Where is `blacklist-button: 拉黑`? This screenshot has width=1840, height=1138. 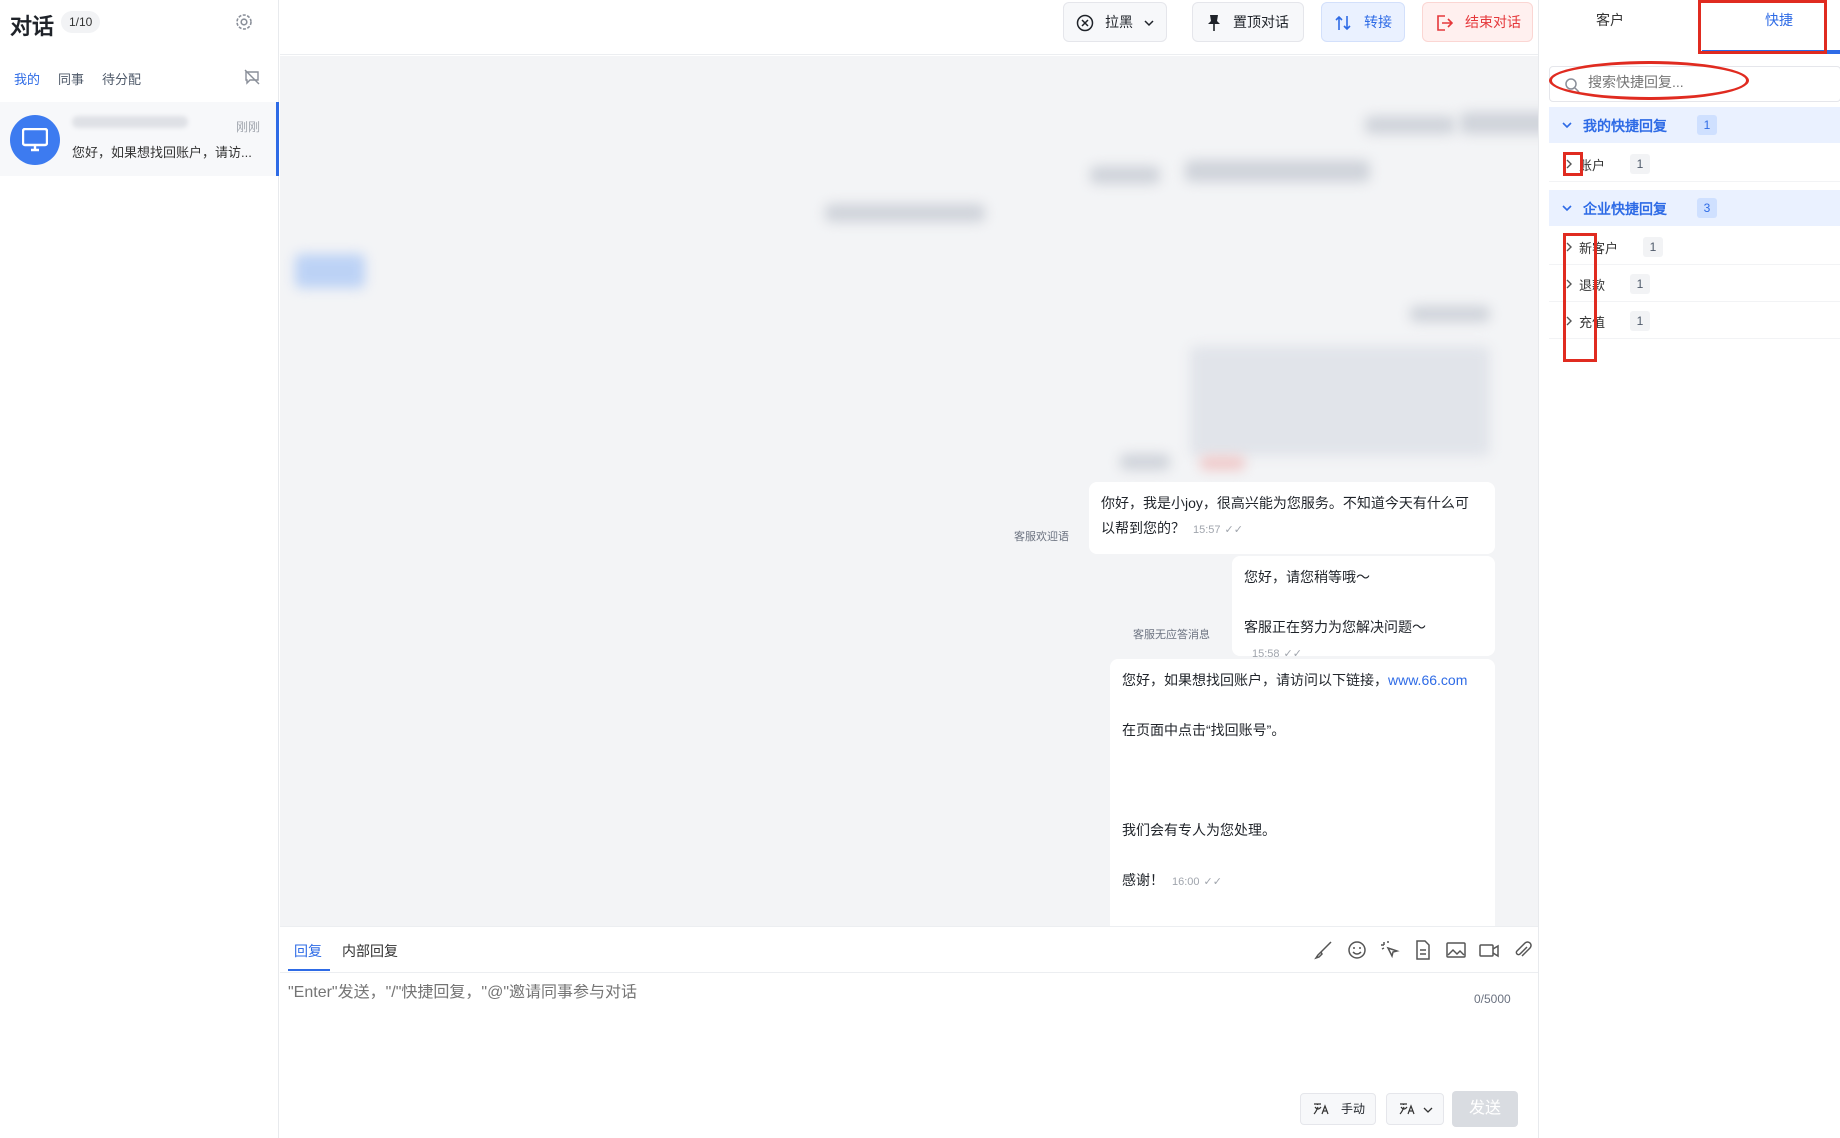
blacklist-button: 拉黑 is located at coordinates (1115, 22).